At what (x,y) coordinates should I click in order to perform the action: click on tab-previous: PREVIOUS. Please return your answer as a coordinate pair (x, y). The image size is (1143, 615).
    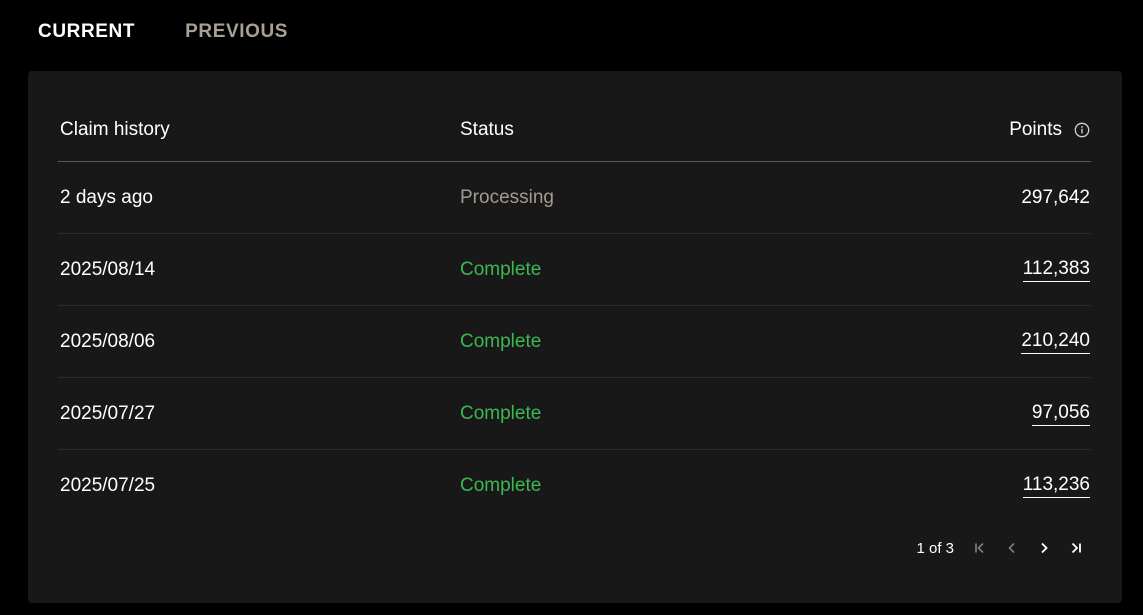
    Looking at the image, I should click on (236, 32).